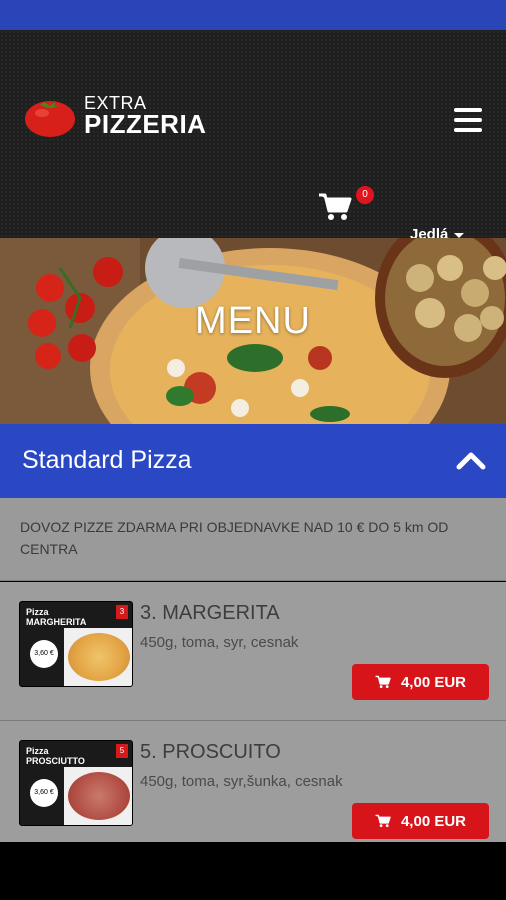 This screenshot has height=900, width=506. What do you see at coordinates (56, 617) in the screenshot?
I see `thumbnail-label: Pizza MARGHERITA` at bounding box center [56, 617].